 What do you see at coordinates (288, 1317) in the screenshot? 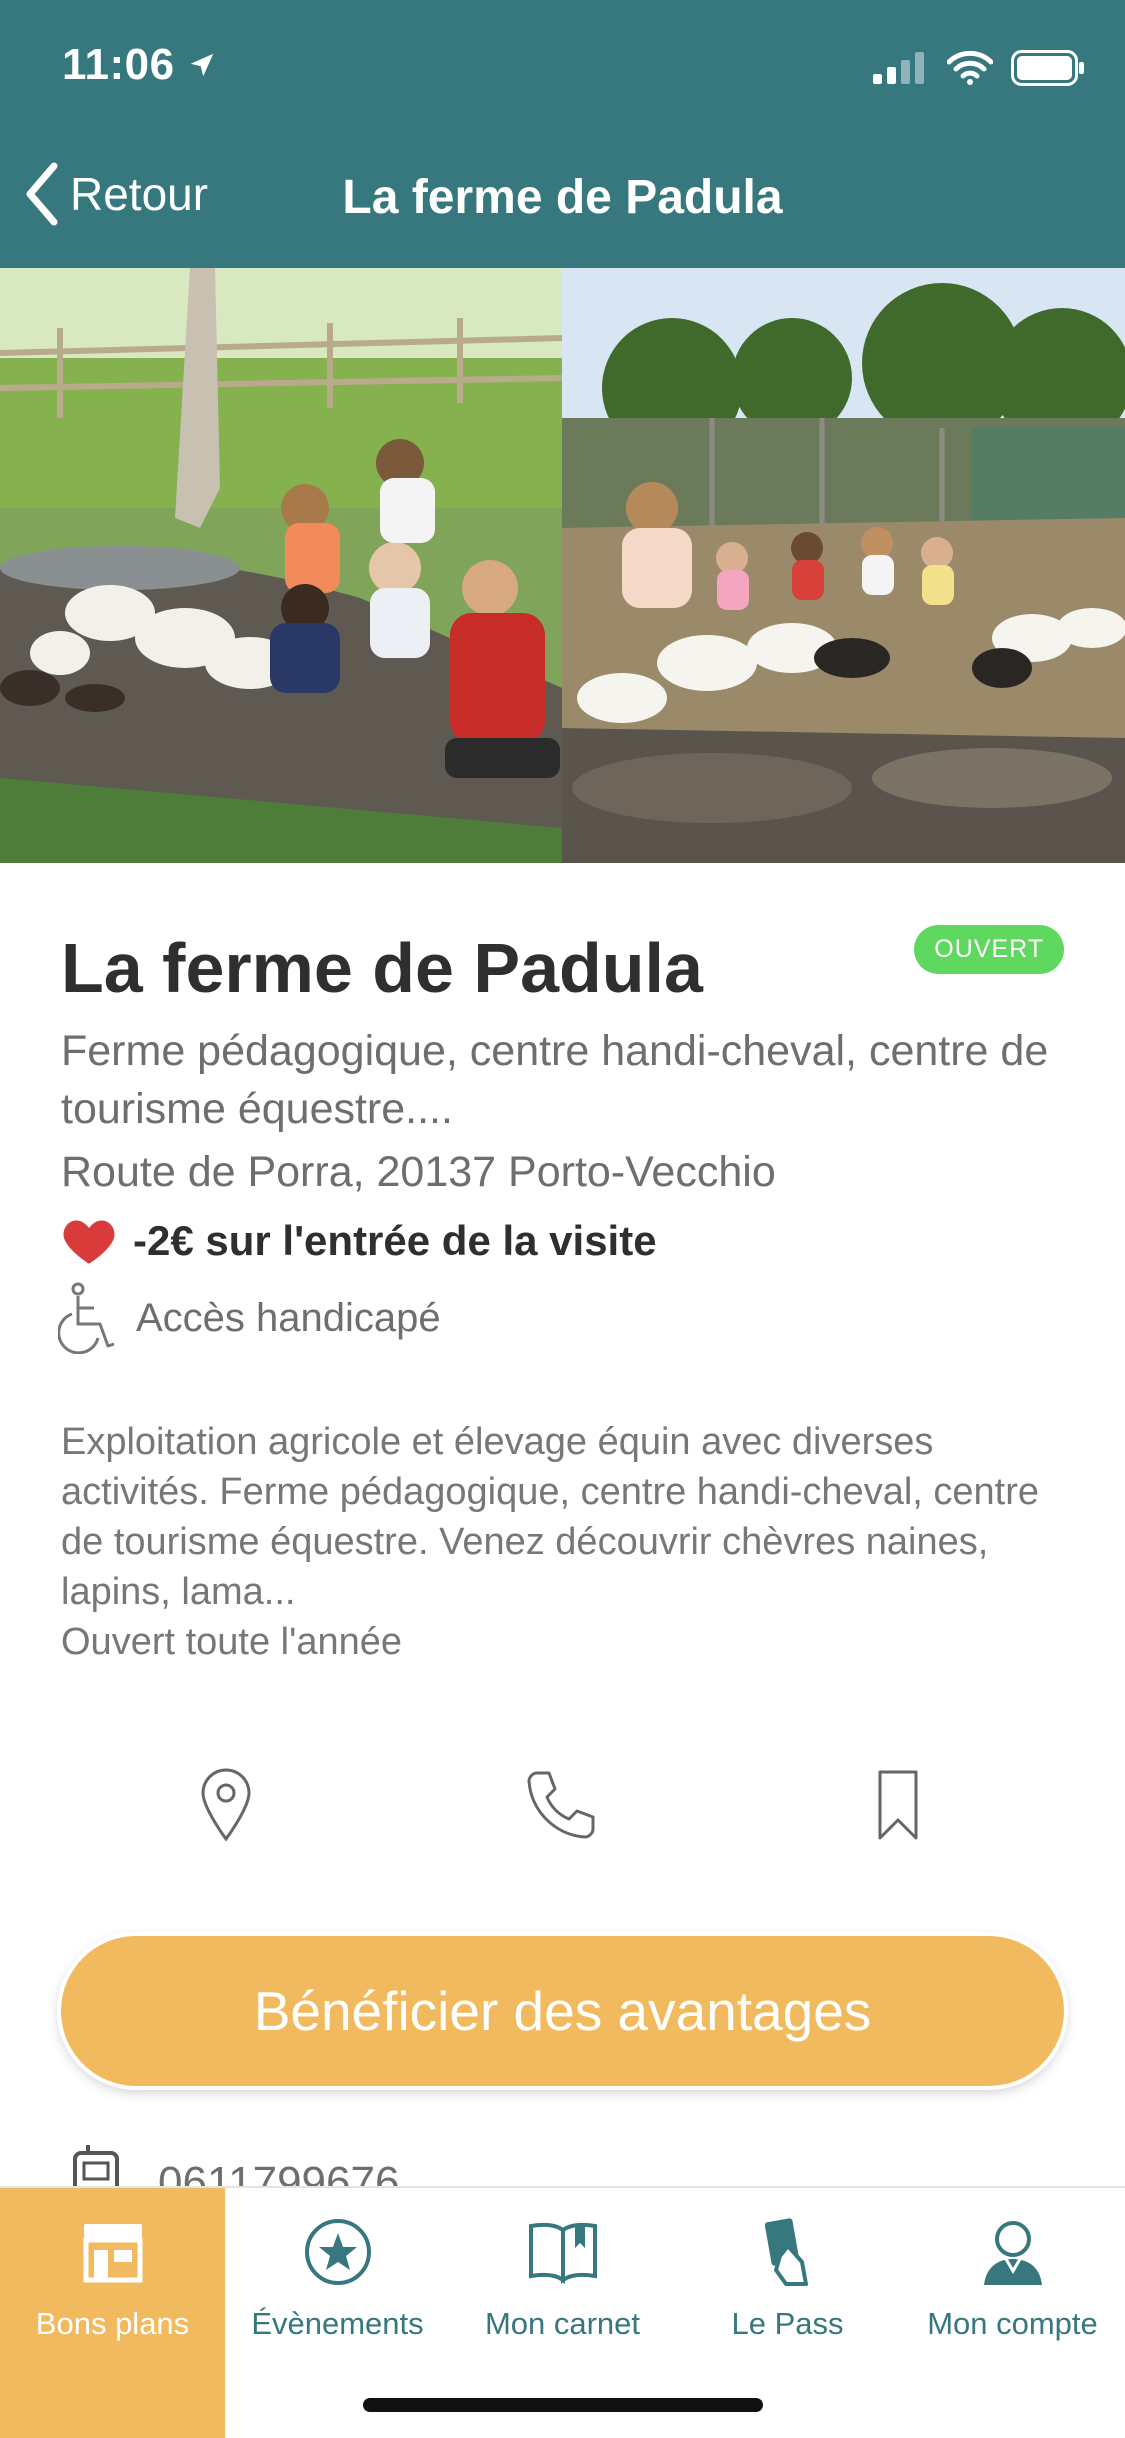
I see `accessibility-text: Accès handicapé` at bounding box center [288, 1317].